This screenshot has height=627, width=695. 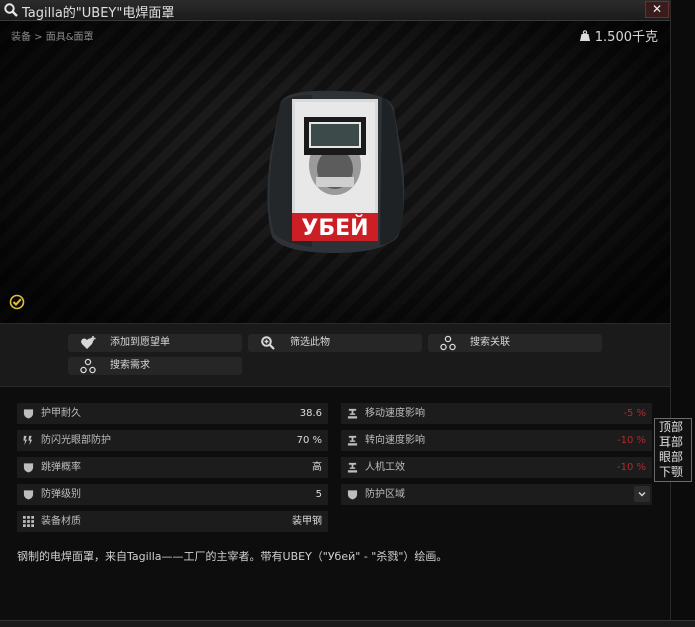 What do you see at coordinates (140, 342) in the screenshot?
I see `wishlist-label: 添加到愿望单` at bounding box center [140, 342].